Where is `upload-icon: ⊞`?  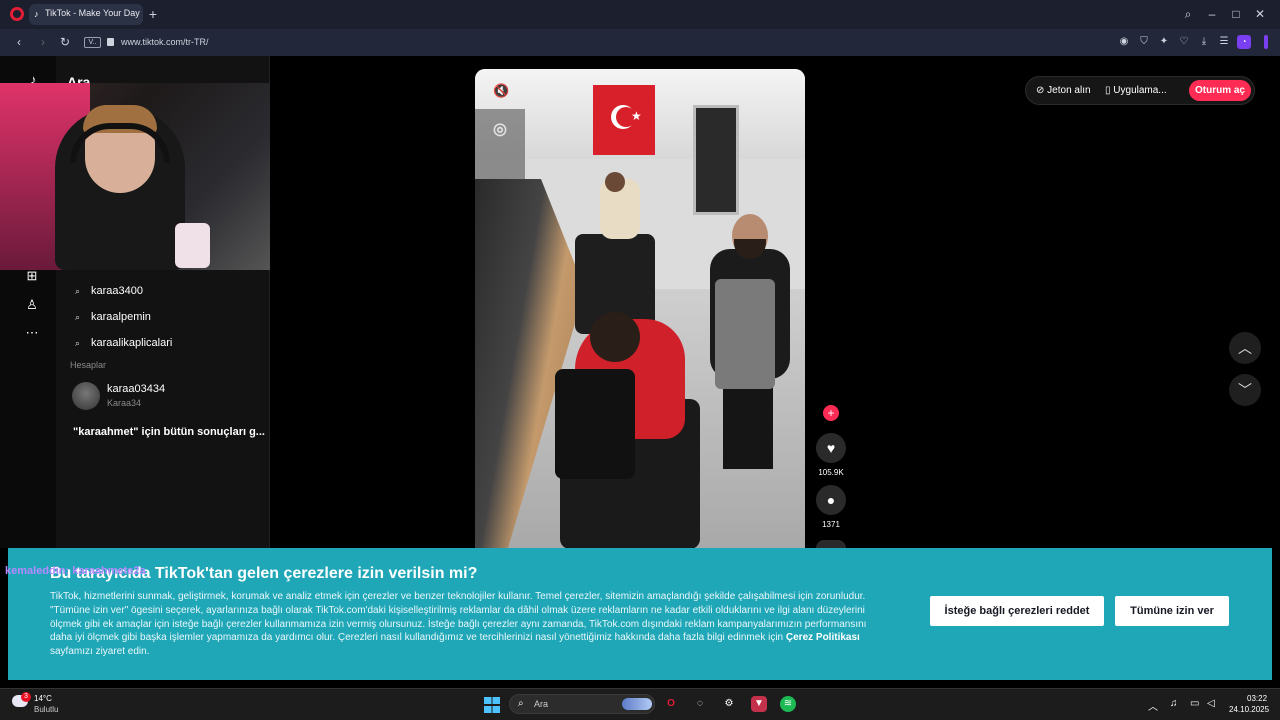 upload-icon: ⊞ is located at coordinates (32, 276).